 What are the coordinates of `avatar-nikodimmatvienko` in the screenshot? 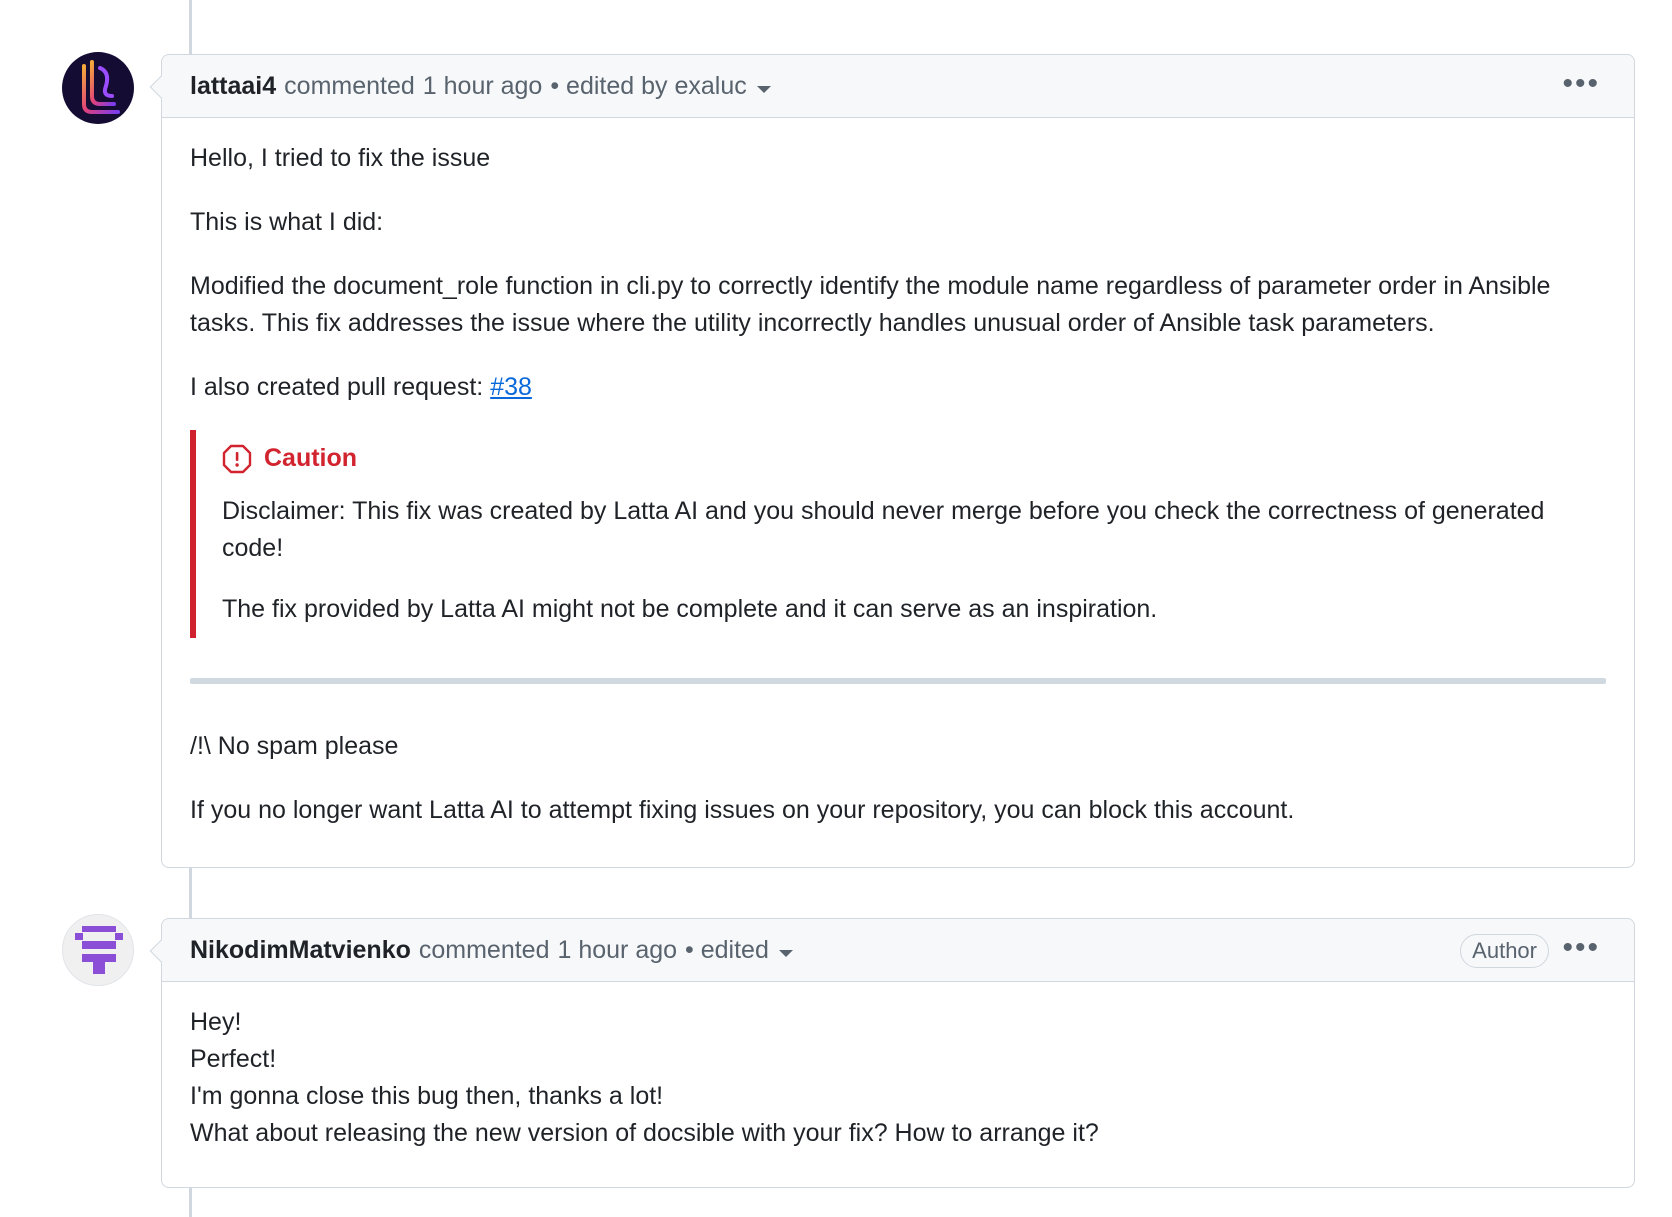 It's located at (98, 950).